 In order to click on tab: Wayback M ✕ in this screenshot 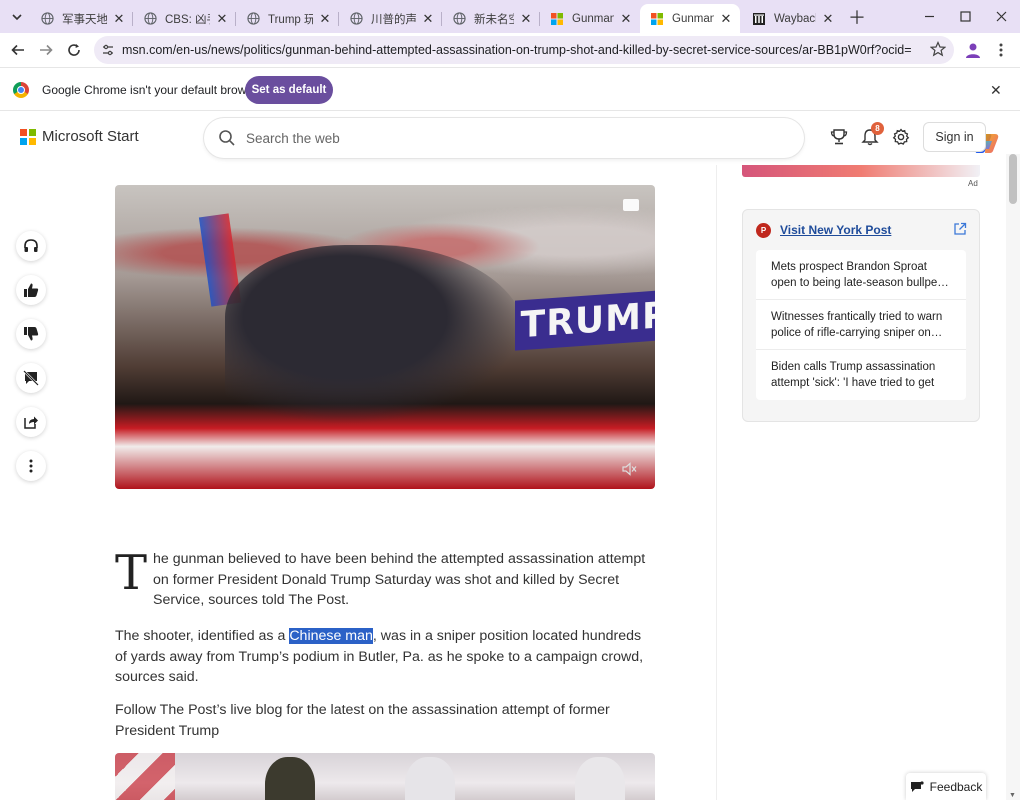, I will do `click(792, 18)`.